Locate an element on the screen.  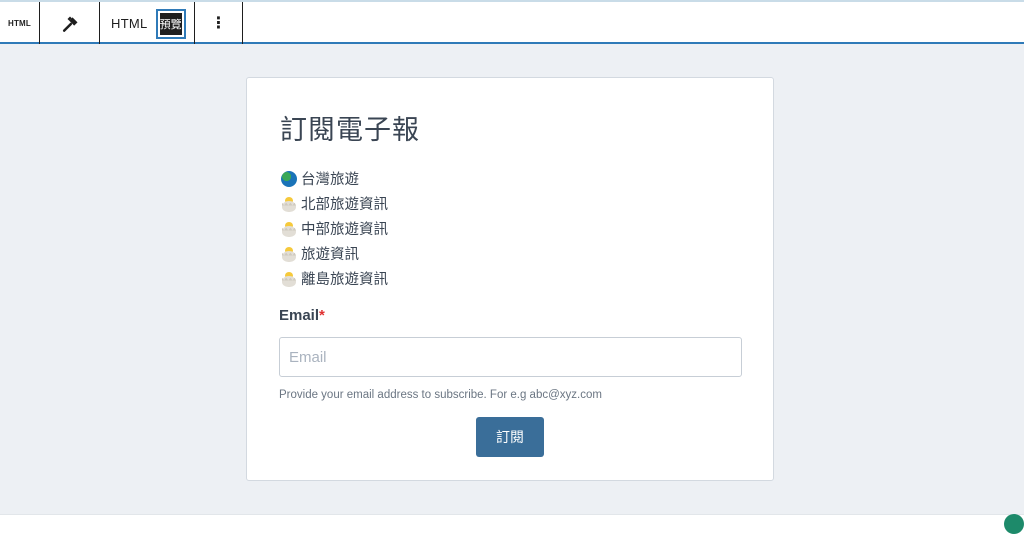
tab-preview-label: 預覽 is located at coordinates (170, 23).